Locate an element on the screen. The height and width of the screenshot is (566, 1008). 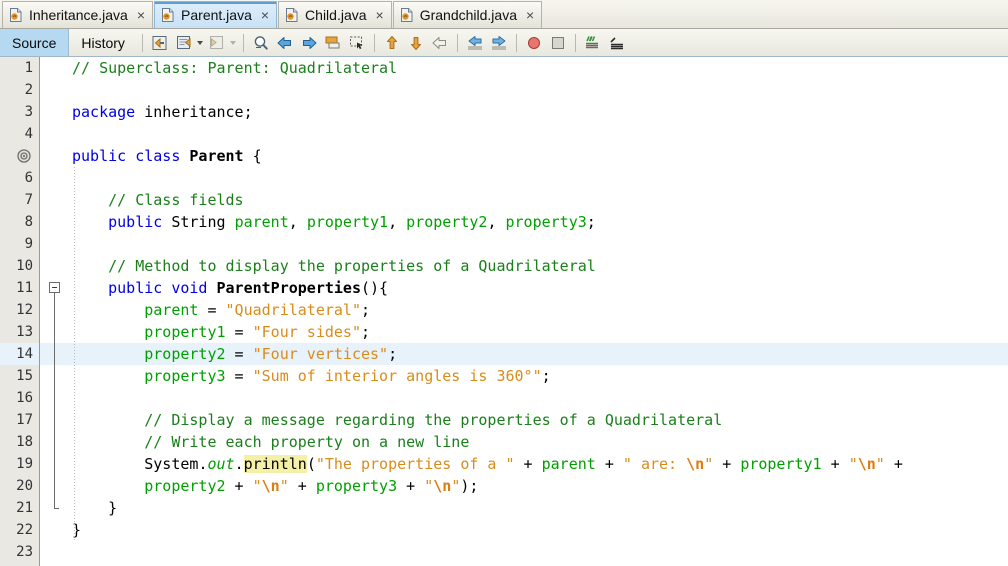
comment-icon is located at coordinates (593, 43).